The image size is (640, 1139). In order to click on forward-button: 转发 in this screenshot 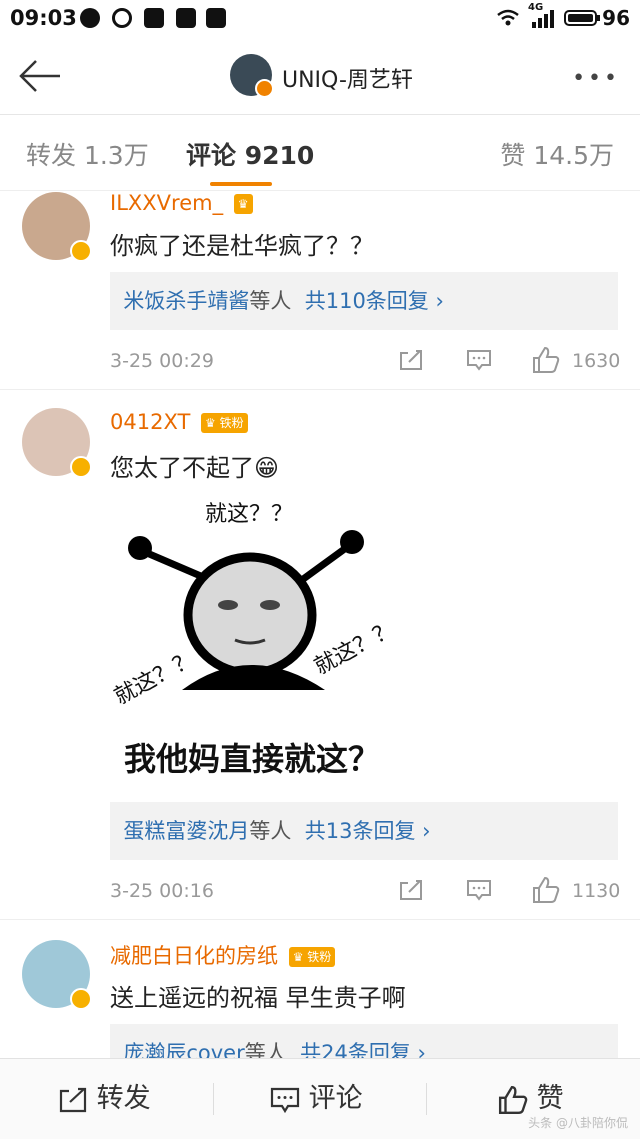, I will do `click(104, 1099)`.